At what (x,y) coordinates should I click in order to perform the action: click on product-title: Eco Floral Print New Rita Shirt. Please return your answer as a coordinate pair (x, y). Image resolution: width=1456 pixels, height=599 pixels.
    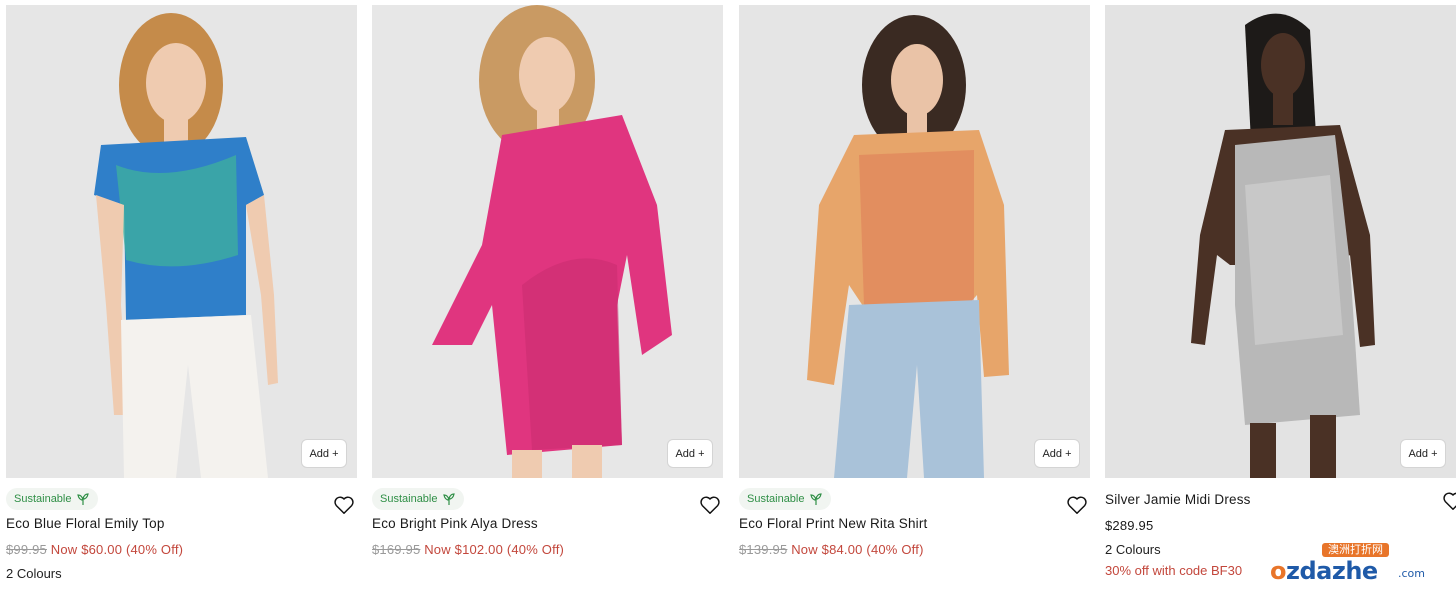
    Looking at the image, I should click on (914, 525).